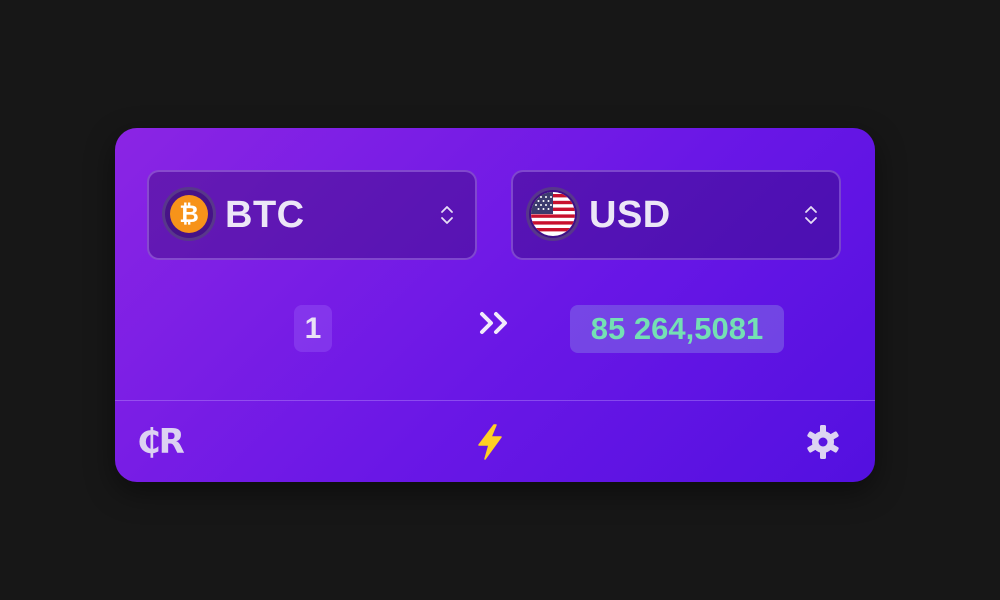 The width and height of the screenshot is (1000, 600). I want to click on to-currency-select: USD, so click(676, 215).